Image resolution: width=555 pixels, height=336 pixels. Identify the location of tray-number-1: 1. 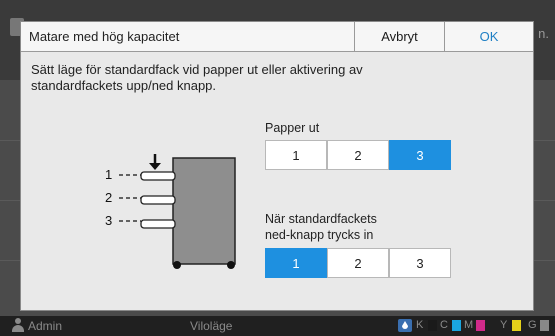
(109, 174).